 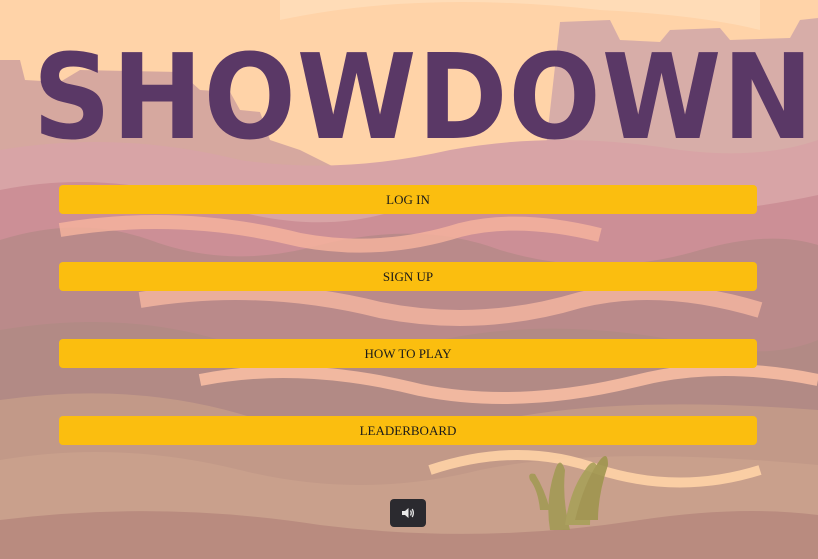 I want to click on sound-toggle-button, so click(x=408, y=513).